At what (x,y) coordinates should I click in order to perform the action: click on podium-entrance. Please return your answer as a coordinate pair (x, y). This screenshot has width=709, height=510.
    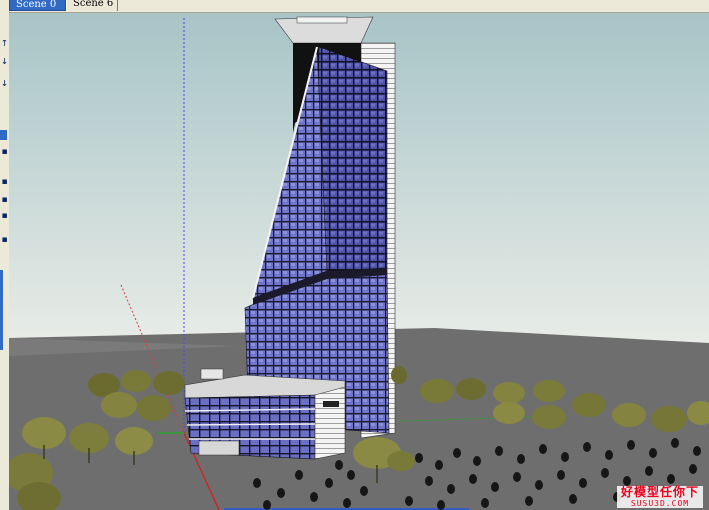
    Looking at the image, I should click on (330, 423).